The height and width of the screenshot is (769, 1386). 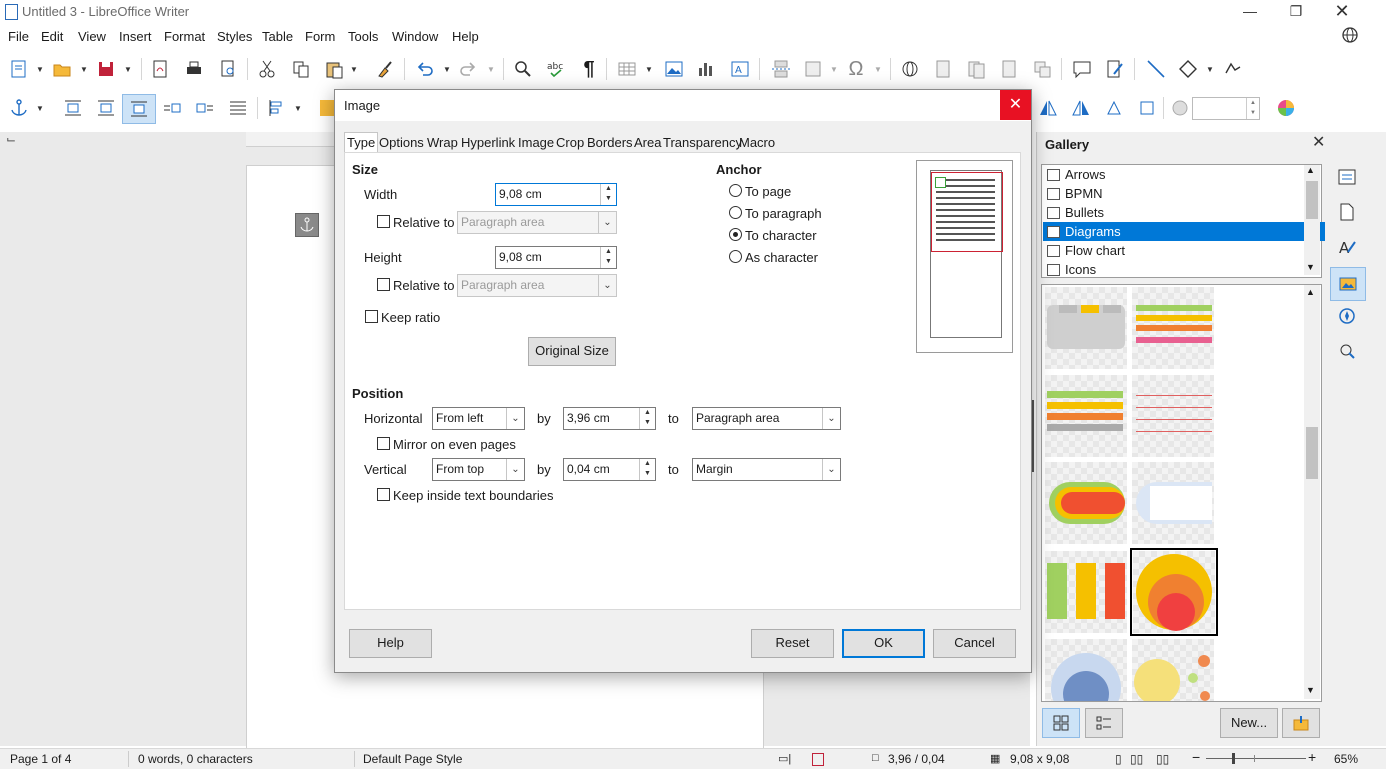 I want to click on horizontal-by-field: 3,96 cm ▲ ▼, so click(x=609, y=418).